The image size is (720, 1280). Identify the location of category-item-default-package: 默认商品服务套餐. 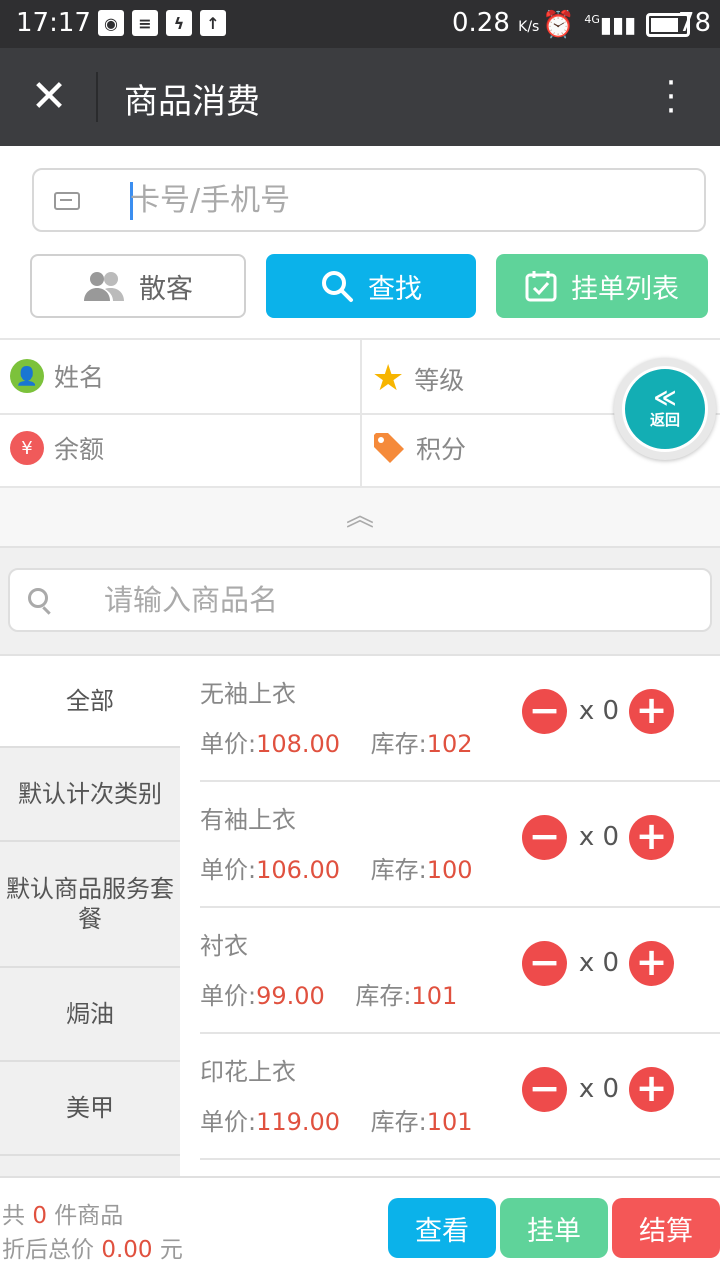
(90, 905).